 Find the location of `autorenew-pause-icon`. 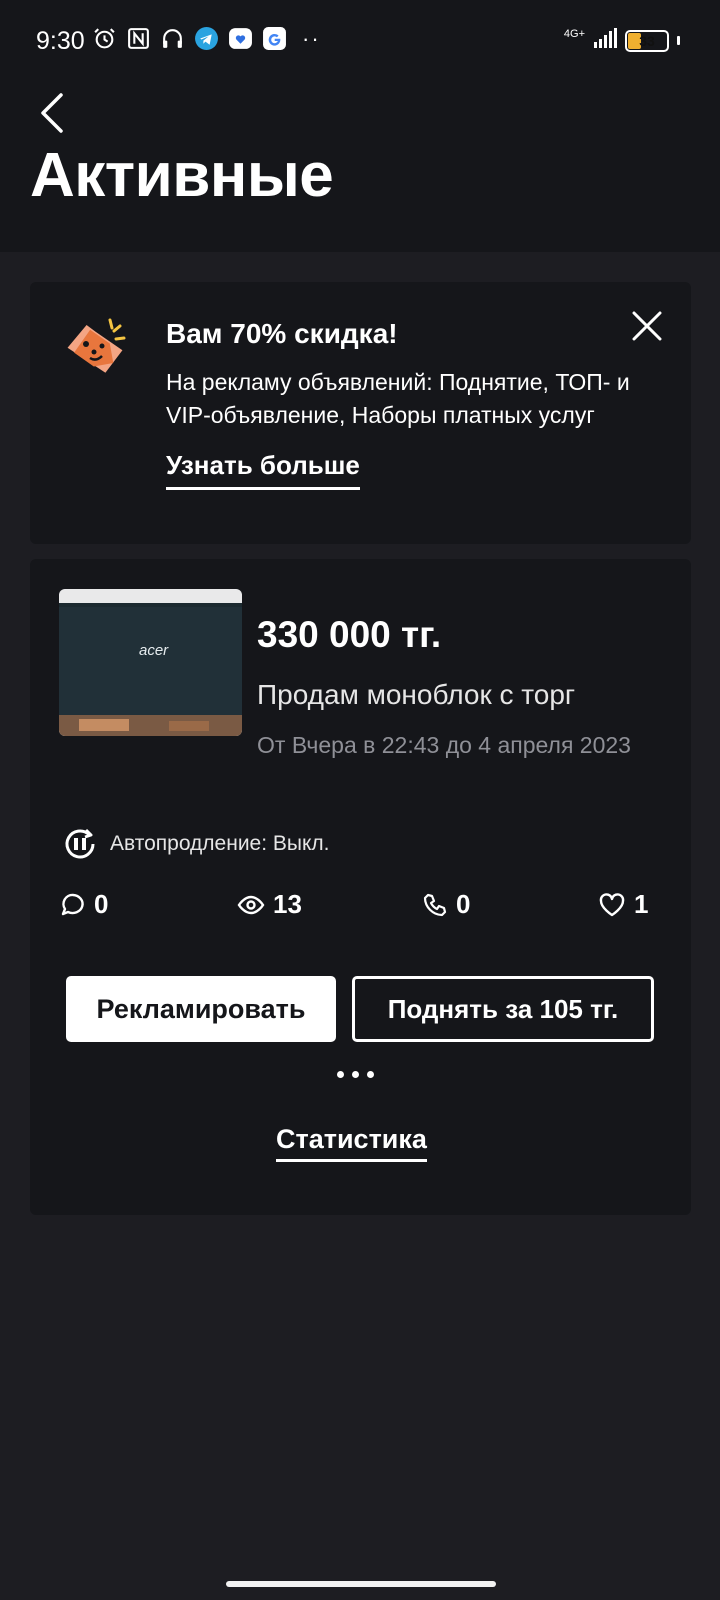

autorenew-pause-icon is located at coordinates (80, 843).